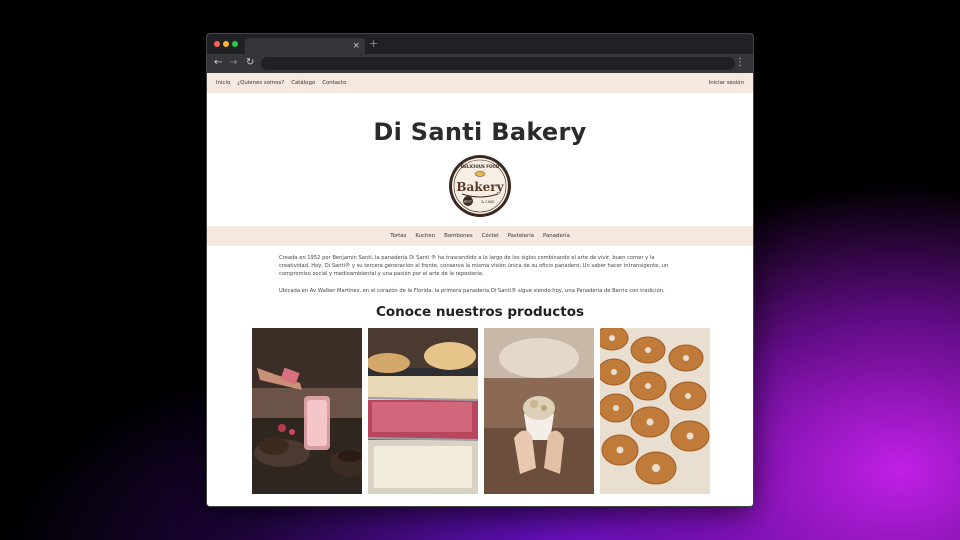 The height and width of the screenshot is (540, 960). Describe the element at coordinates (307, 410) in the screenshot. I see `product-image-cocktail` at that location.